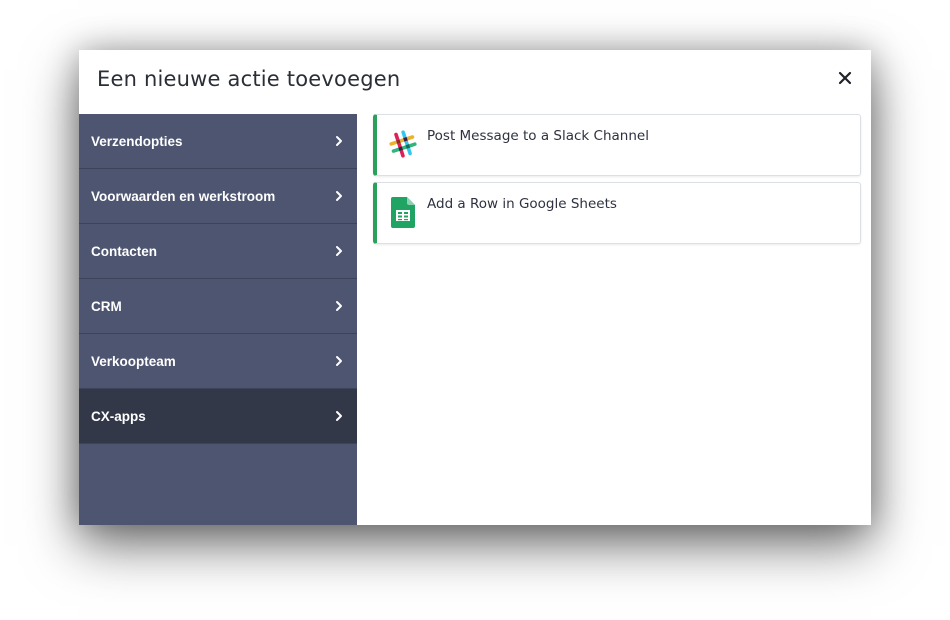 The width and height of the screenshot is (950, 620). I want to click on google-sheets-icon, so click(403, 212).